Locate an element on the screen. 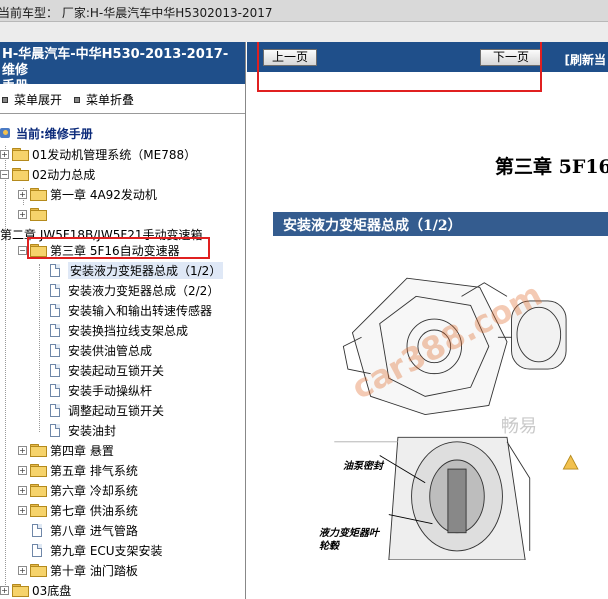  tree-item: − 02动力总成 is located at coordinates (47, 174).